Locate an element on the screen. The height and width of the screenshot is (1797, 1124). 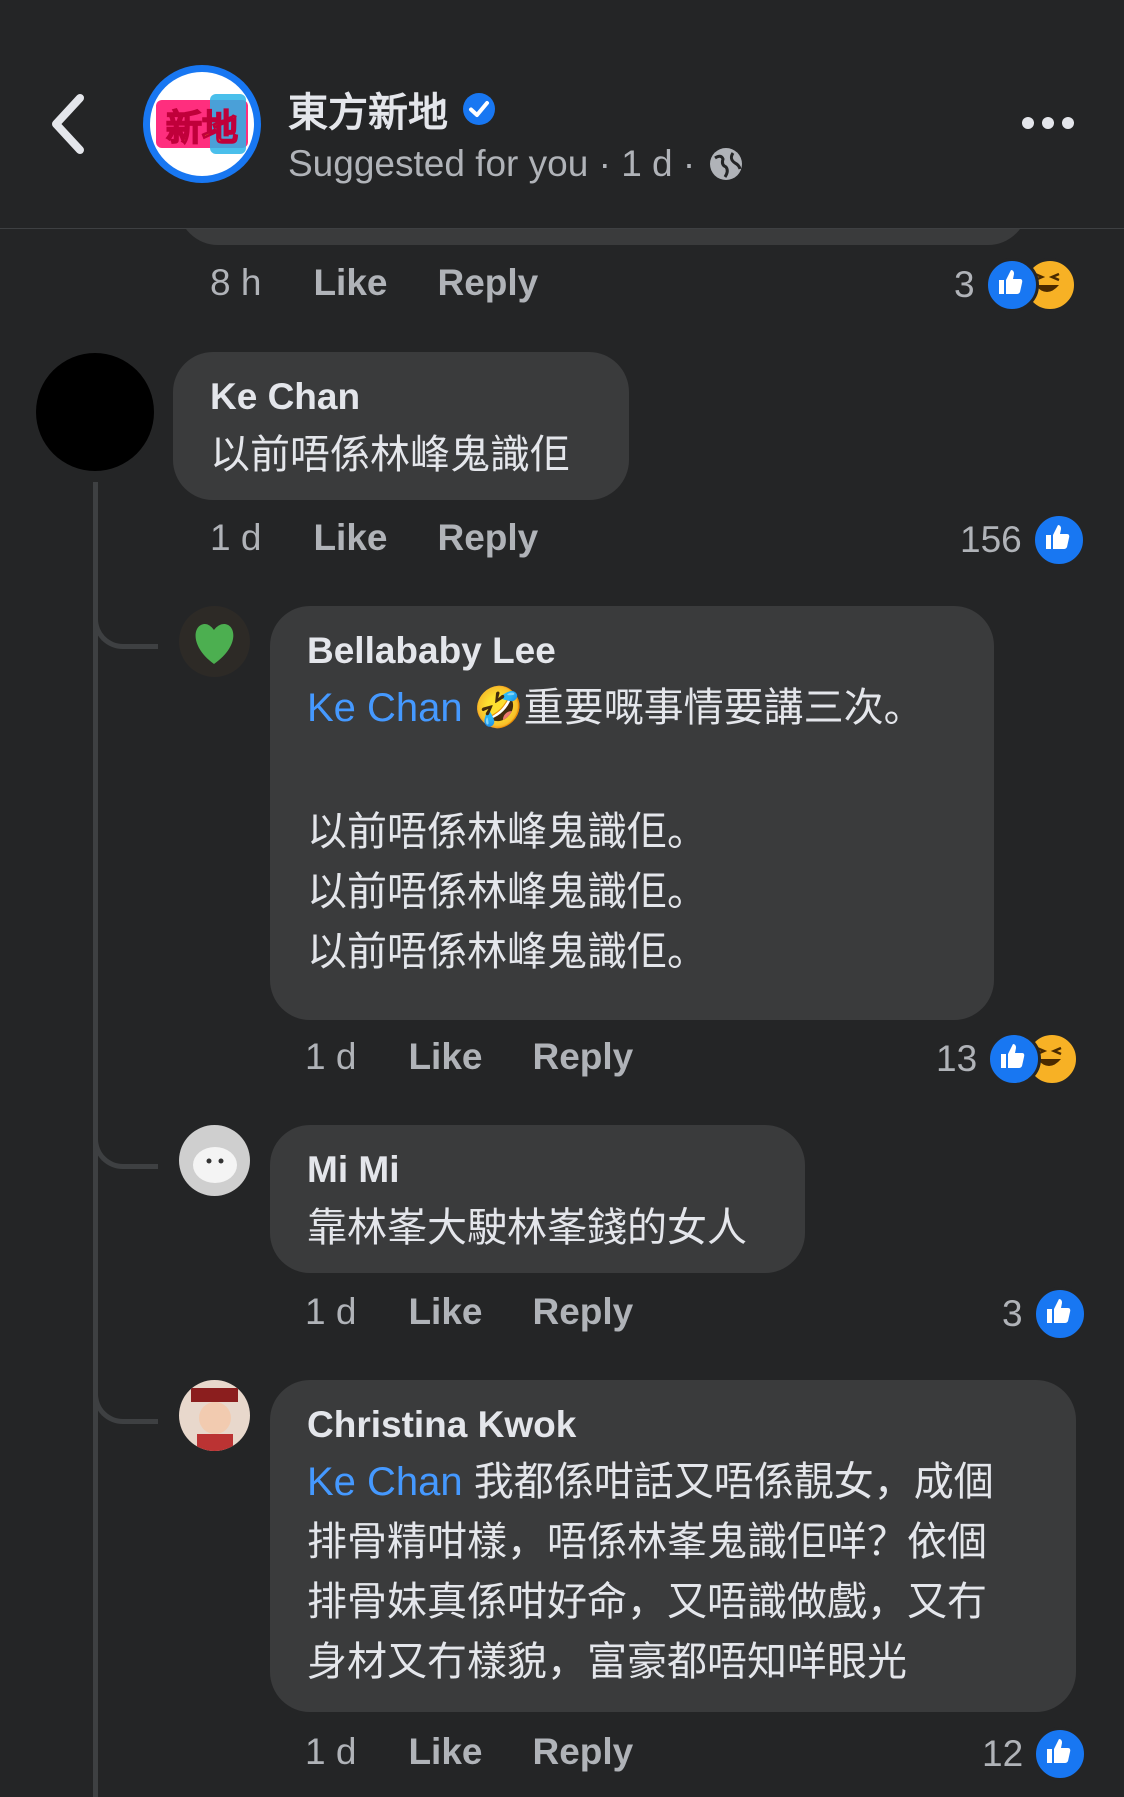
comment-author: Christina Kwok is located at coordinates (441, 1425).